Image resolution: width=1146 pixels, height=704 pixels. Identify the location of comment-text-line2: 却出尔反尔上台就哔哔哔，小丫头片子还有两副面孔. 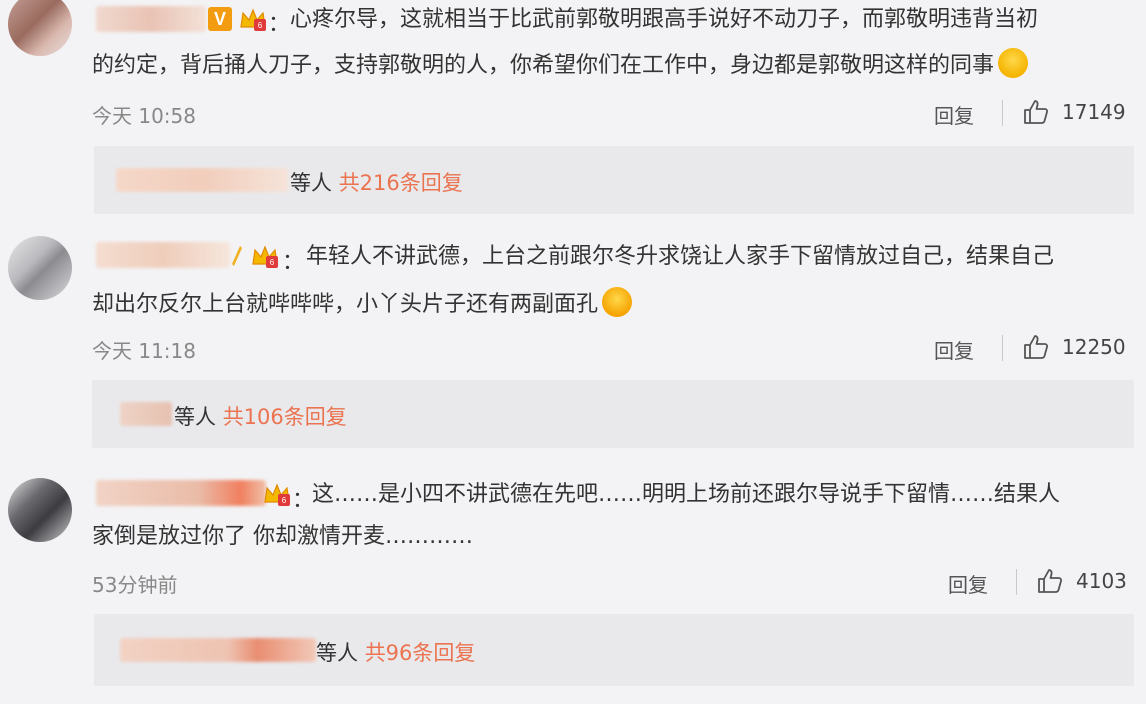
(362, 305).